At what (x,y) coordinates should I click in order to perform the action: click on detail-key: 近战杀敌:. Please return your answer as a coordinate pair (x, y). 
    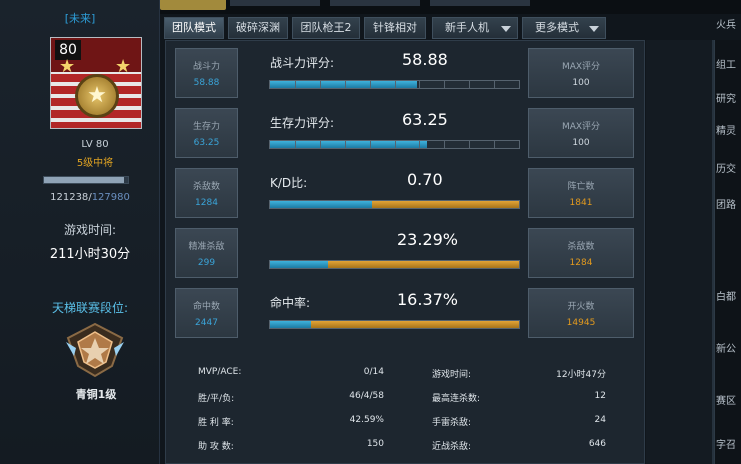
    Looking at the image, I should click on (452, 447).